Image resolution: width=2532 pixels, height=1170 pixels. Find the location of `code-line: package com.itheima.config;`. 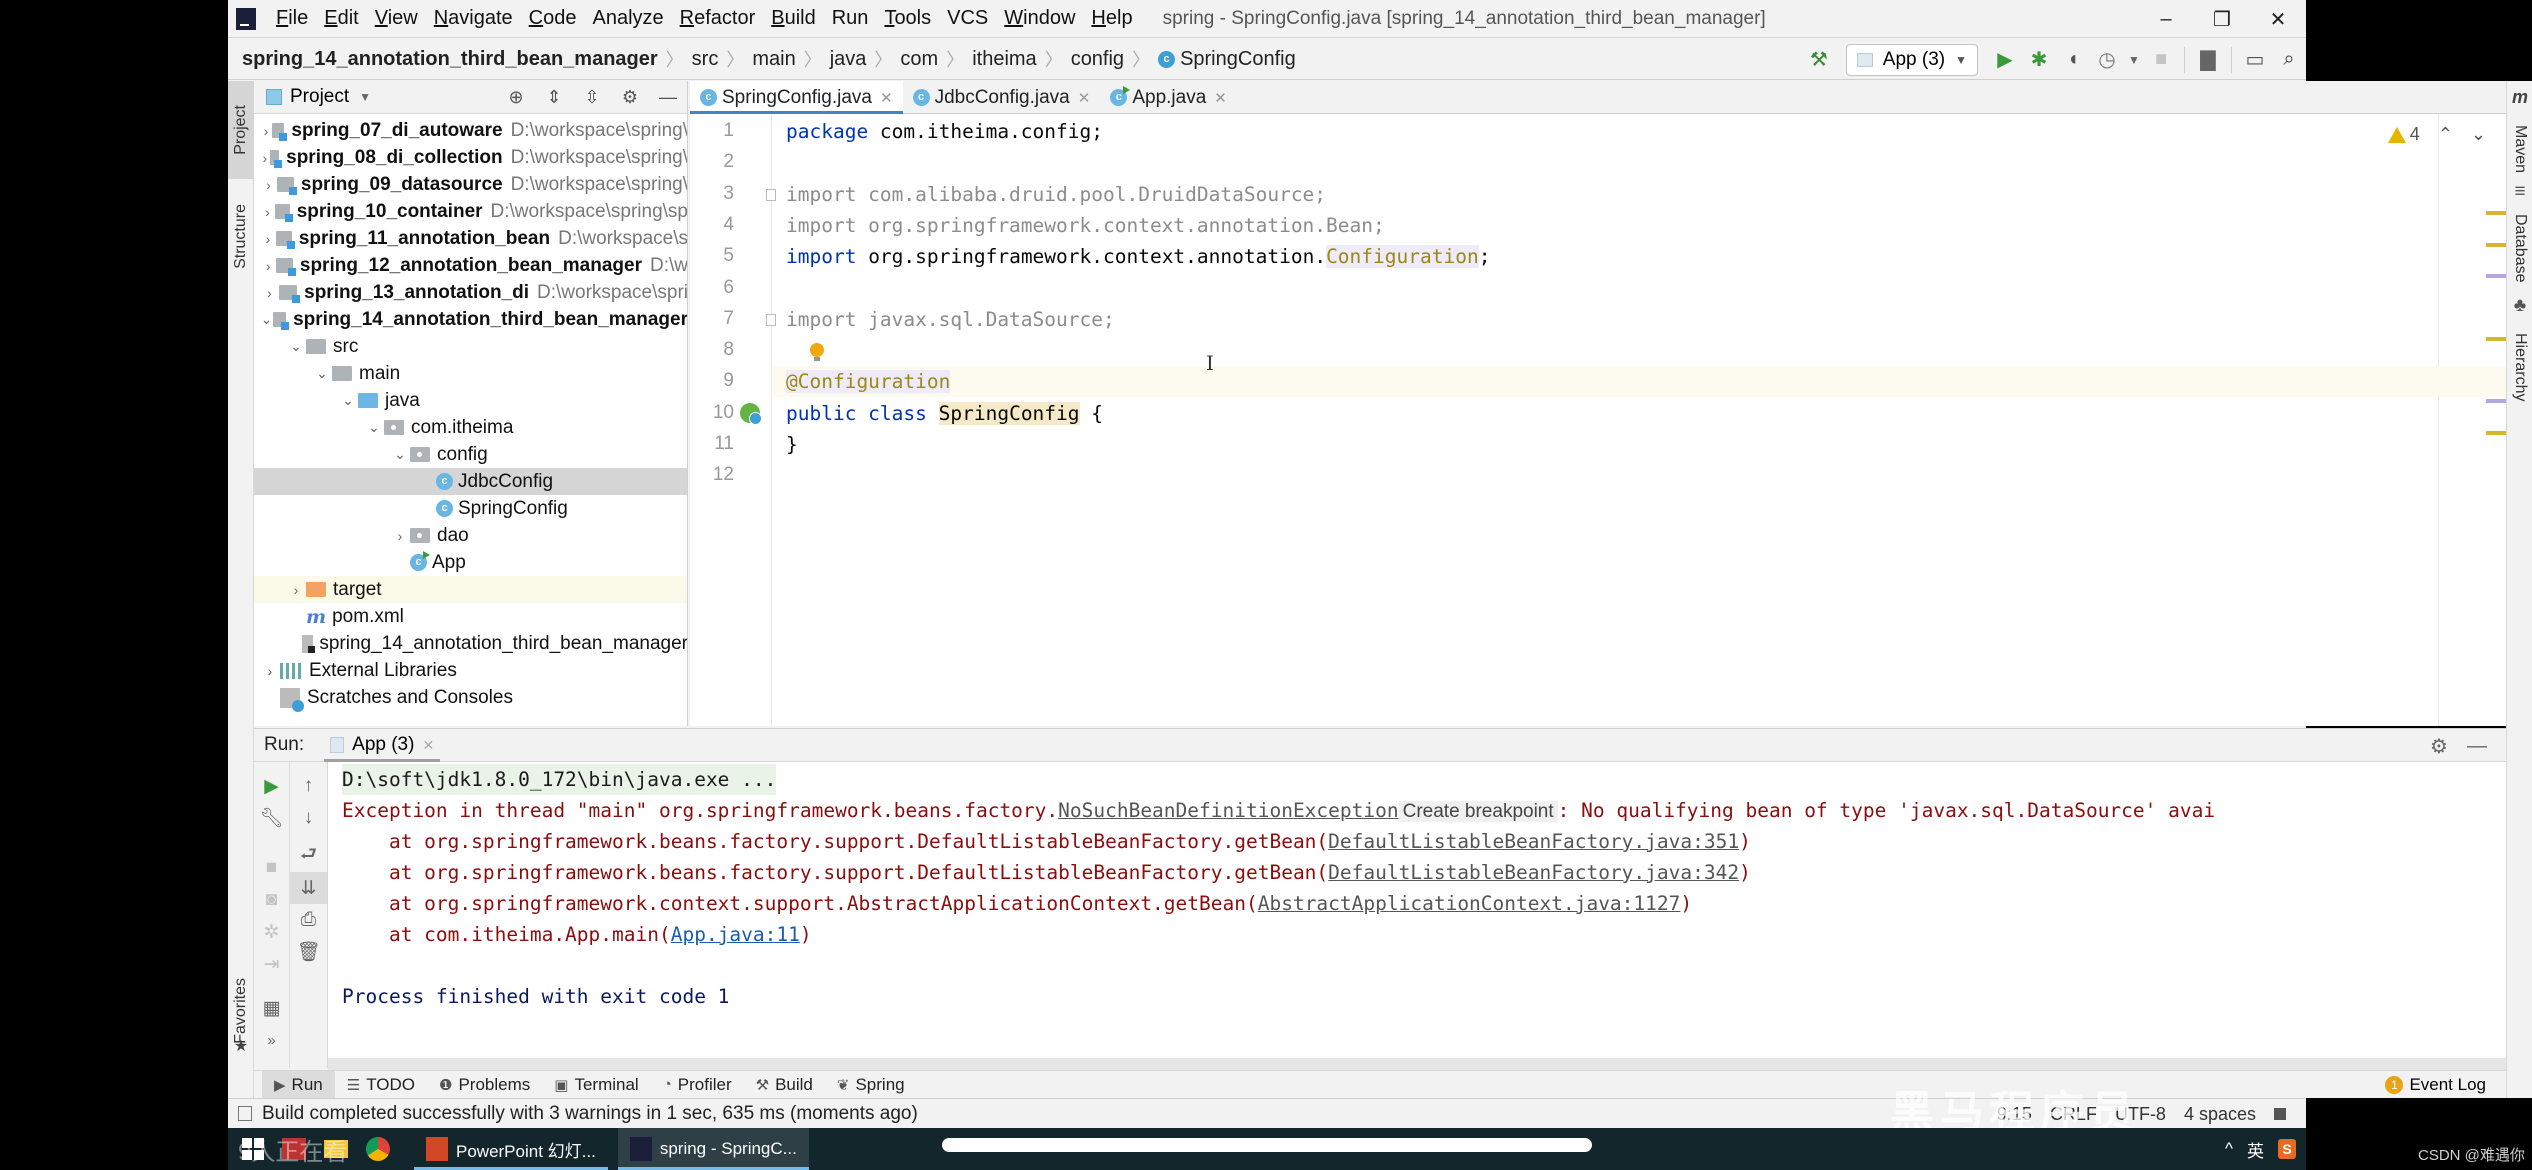

code-line: package com.itheima.config; is located at coordinates (944, 131).